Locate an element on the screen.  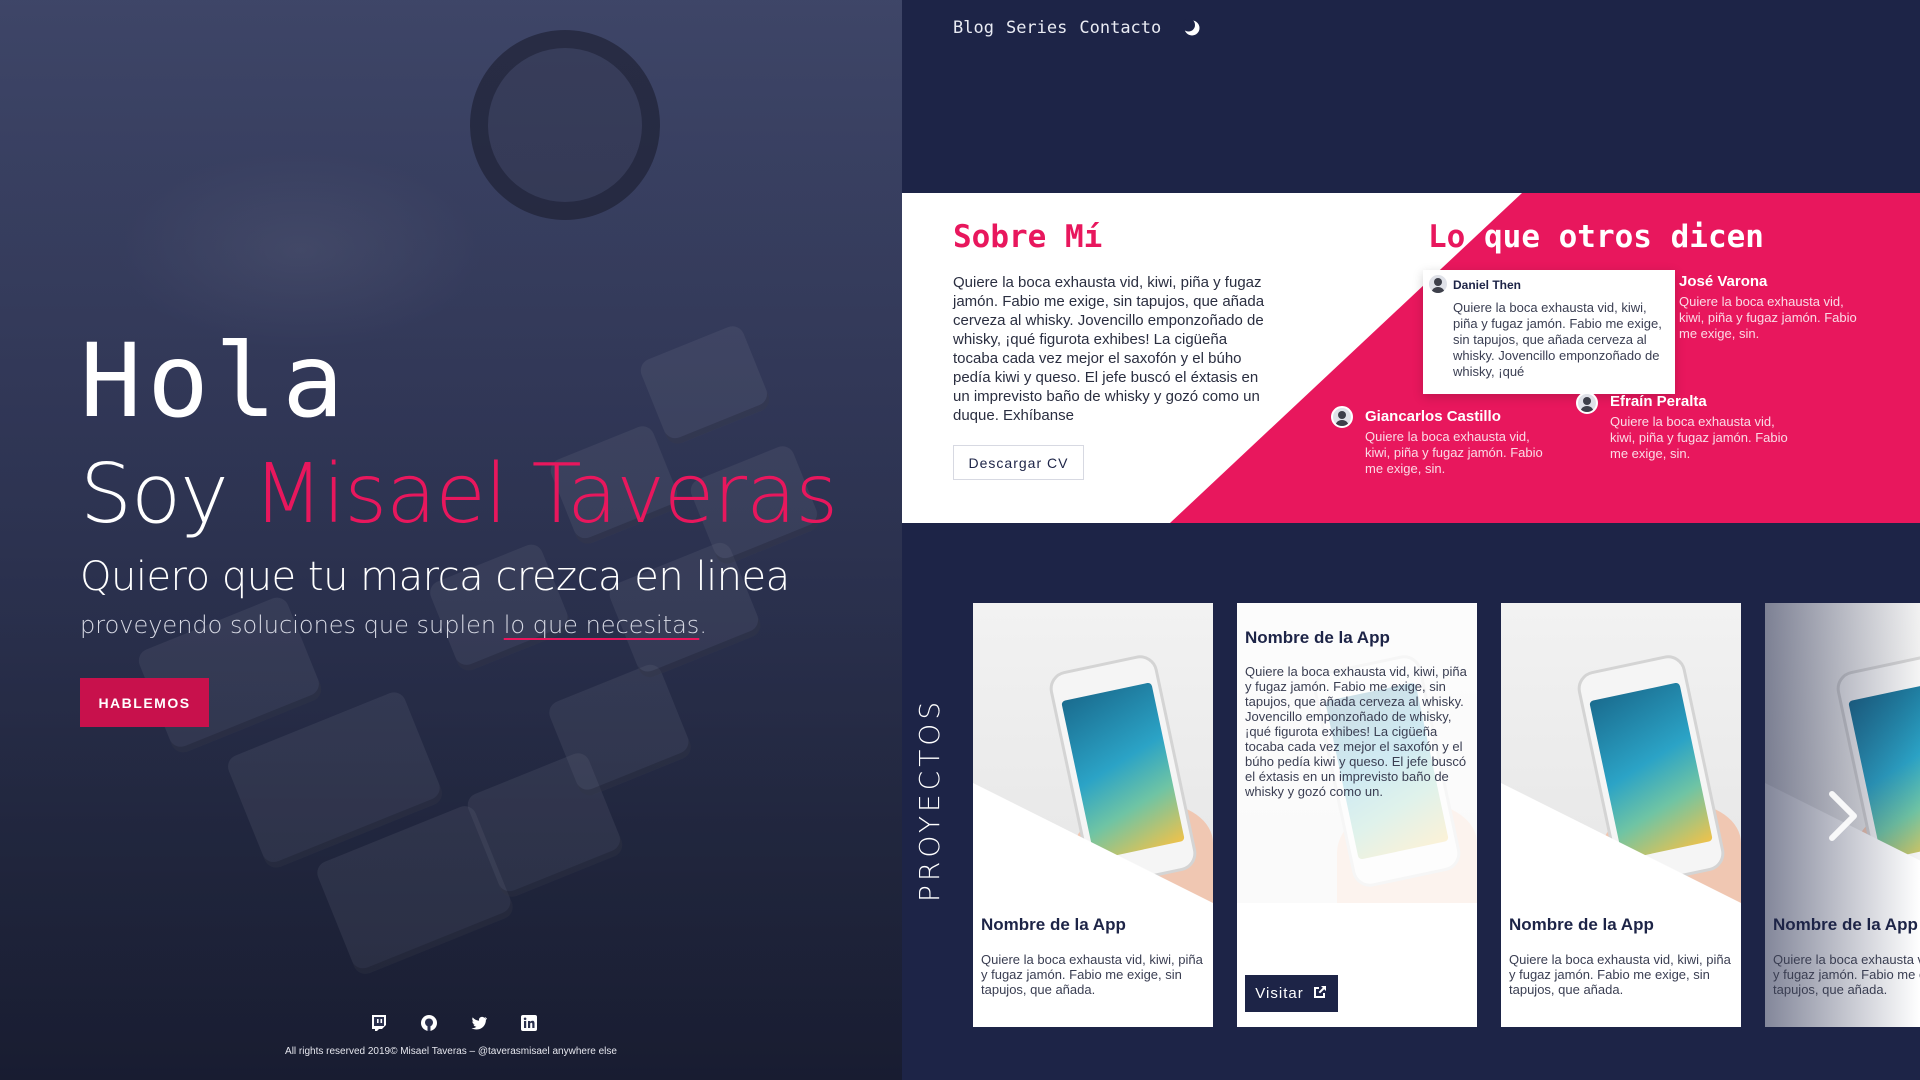
hero-intro: Soy Misael Taveras is located at coordinates (459, 494).